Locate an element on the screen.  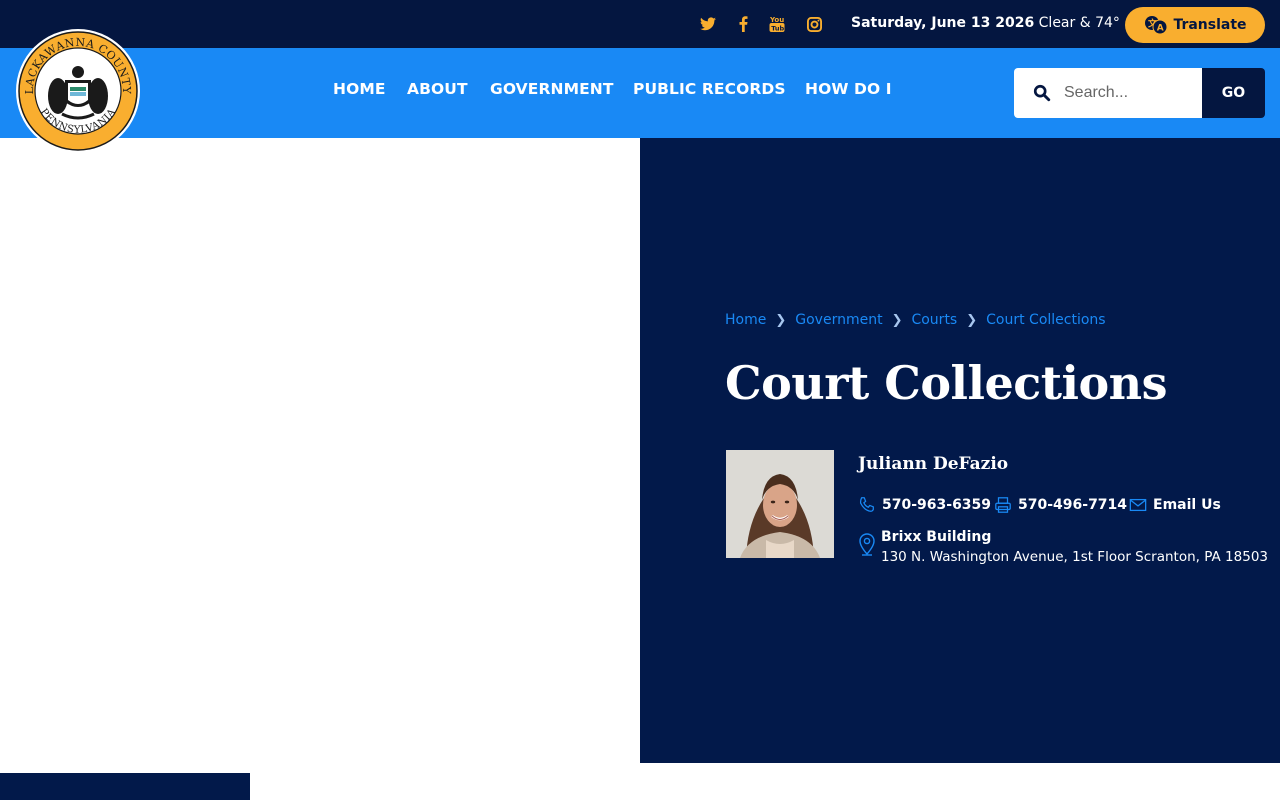
fax-number: 570-496-7714 is located at coordinates (1073, 505).